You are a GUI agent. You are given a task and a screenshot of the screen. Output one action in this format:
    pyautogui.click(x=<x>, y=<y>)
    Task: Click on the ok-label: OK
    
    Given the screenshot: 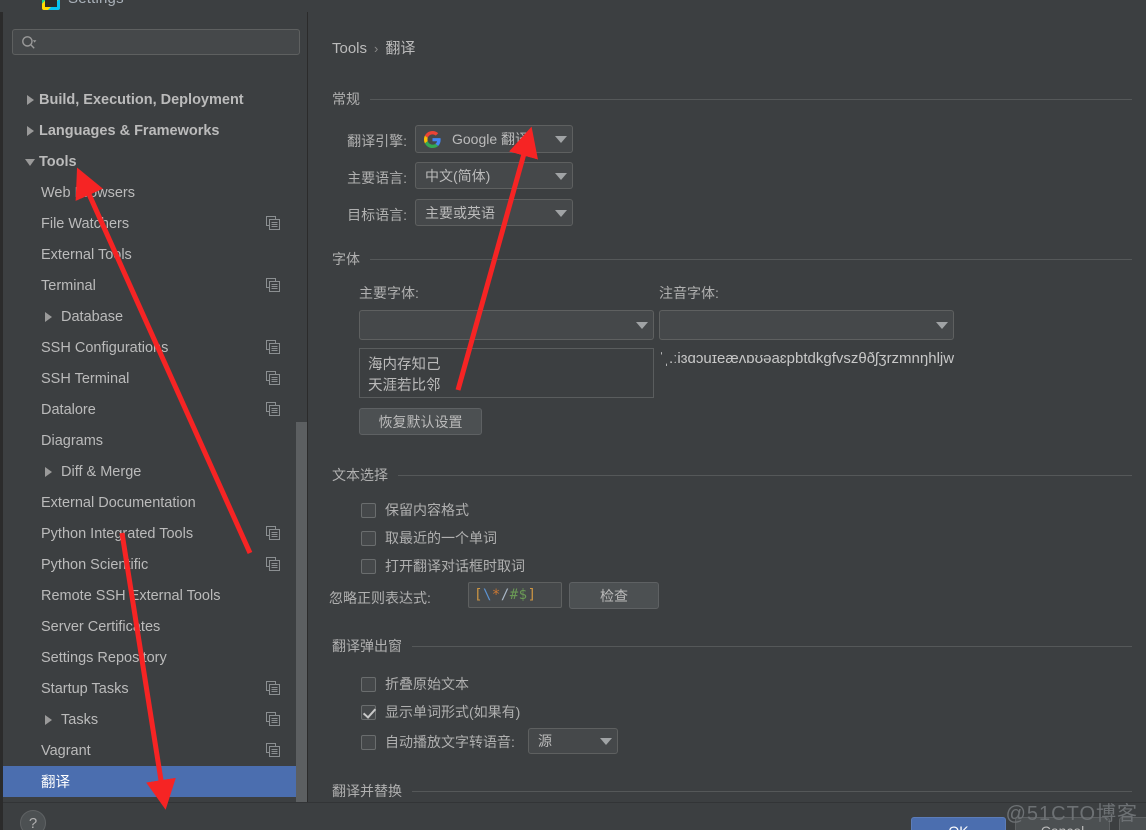 What is the action you would take?
    pyautogui.click(x=958, y=826)
    